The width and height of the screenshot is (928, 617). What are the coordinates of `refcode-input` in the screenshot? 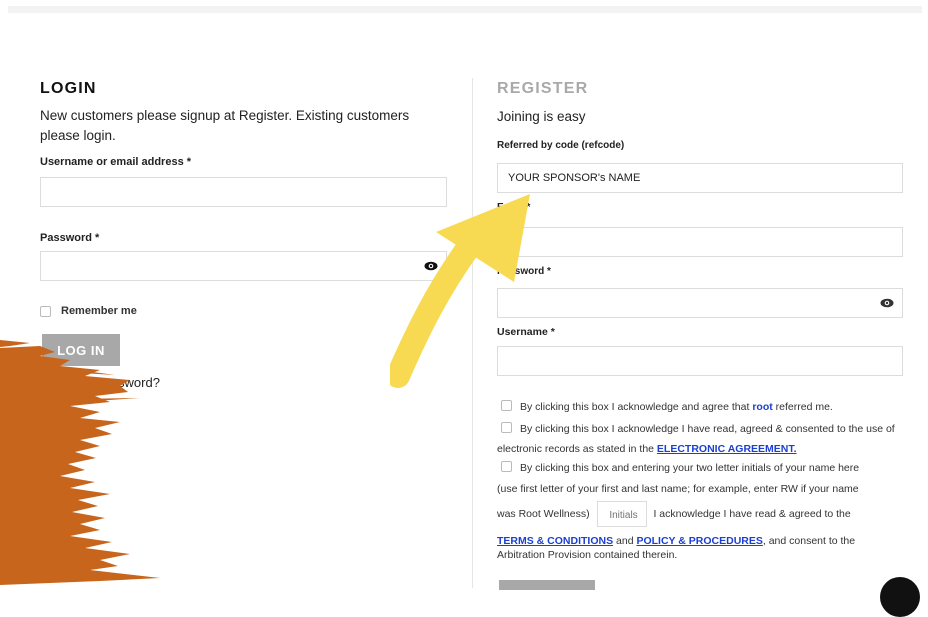 It's located at (700, 178).